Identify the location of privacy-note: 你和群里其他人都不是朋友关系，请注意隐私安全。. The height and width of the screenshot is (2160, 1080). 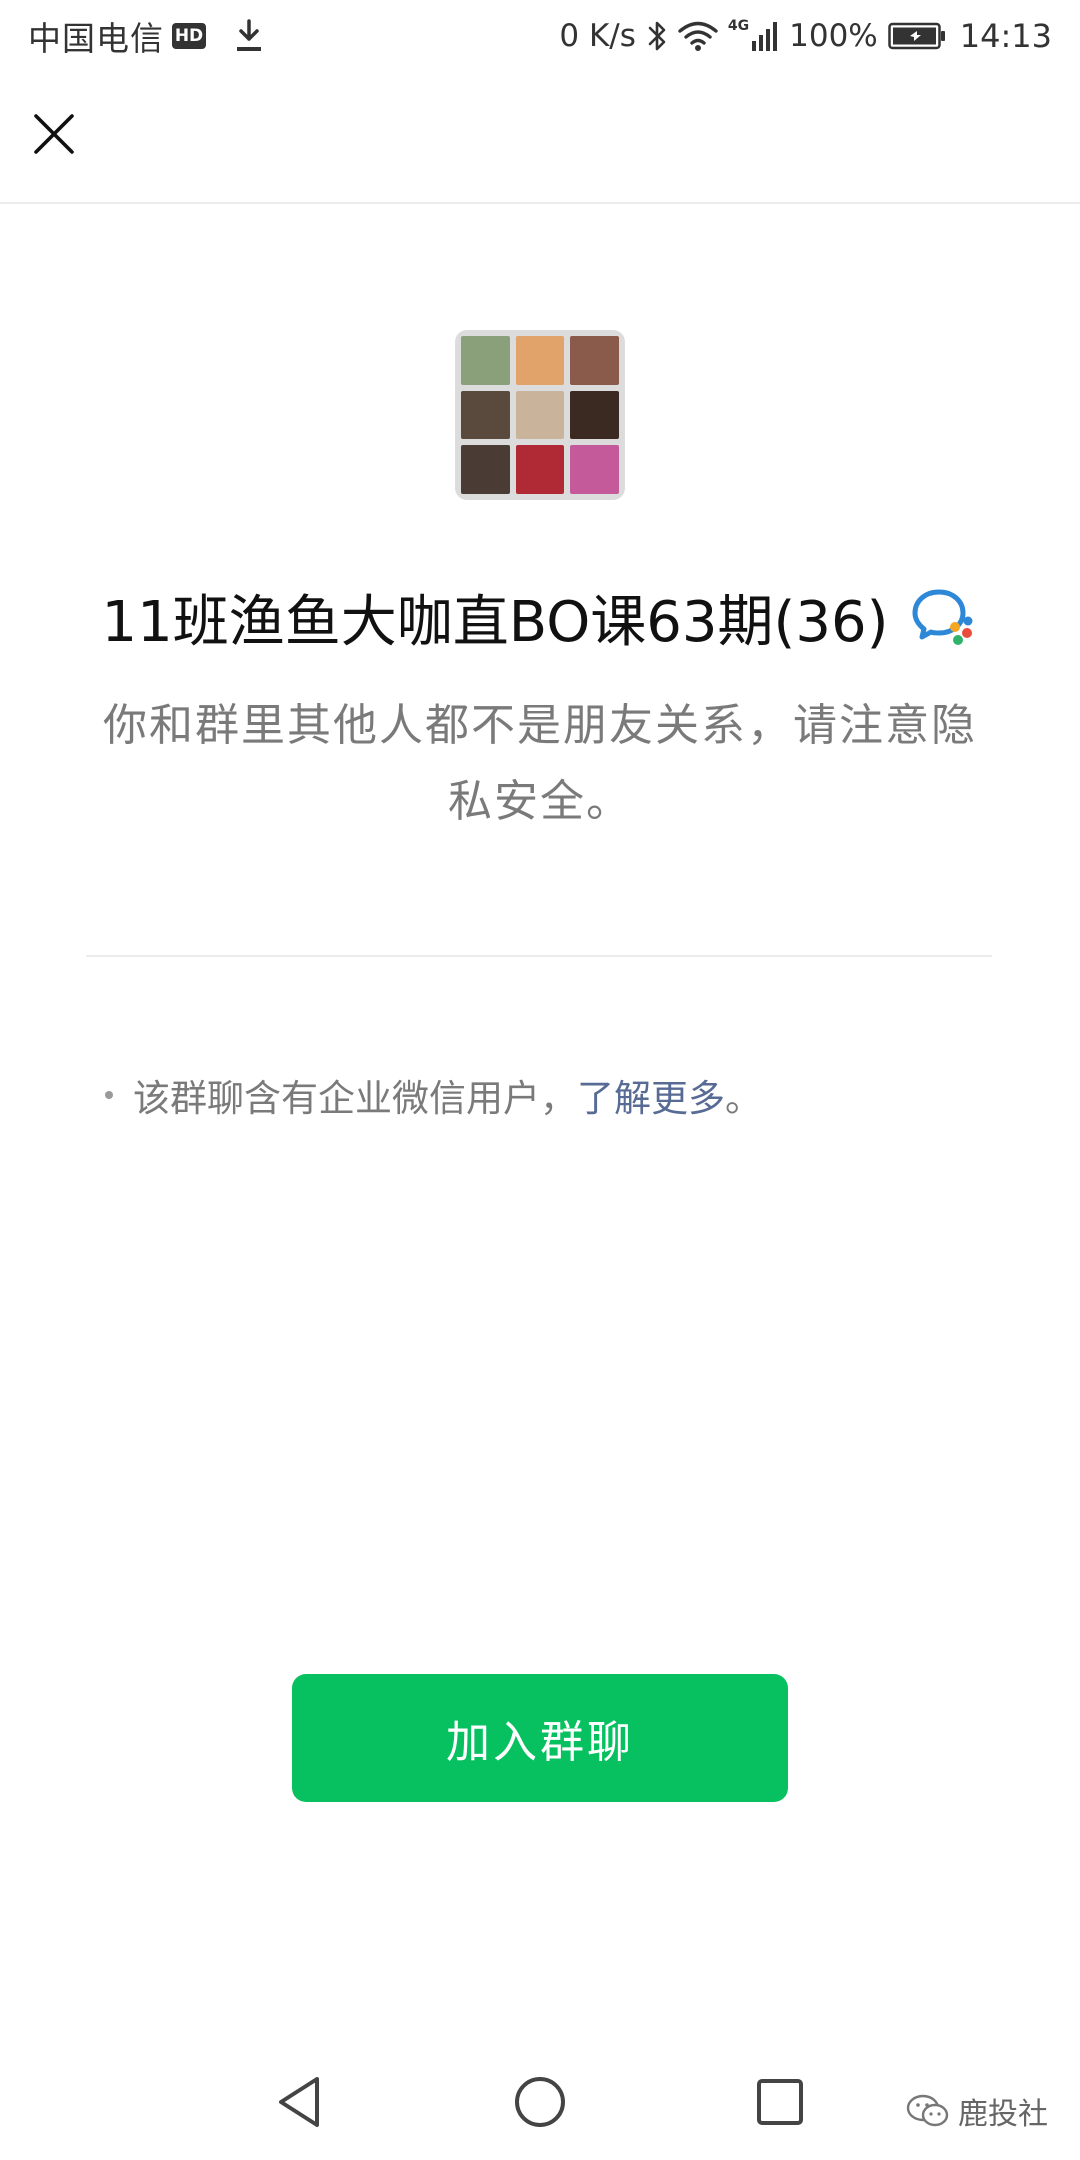
(540, 763).